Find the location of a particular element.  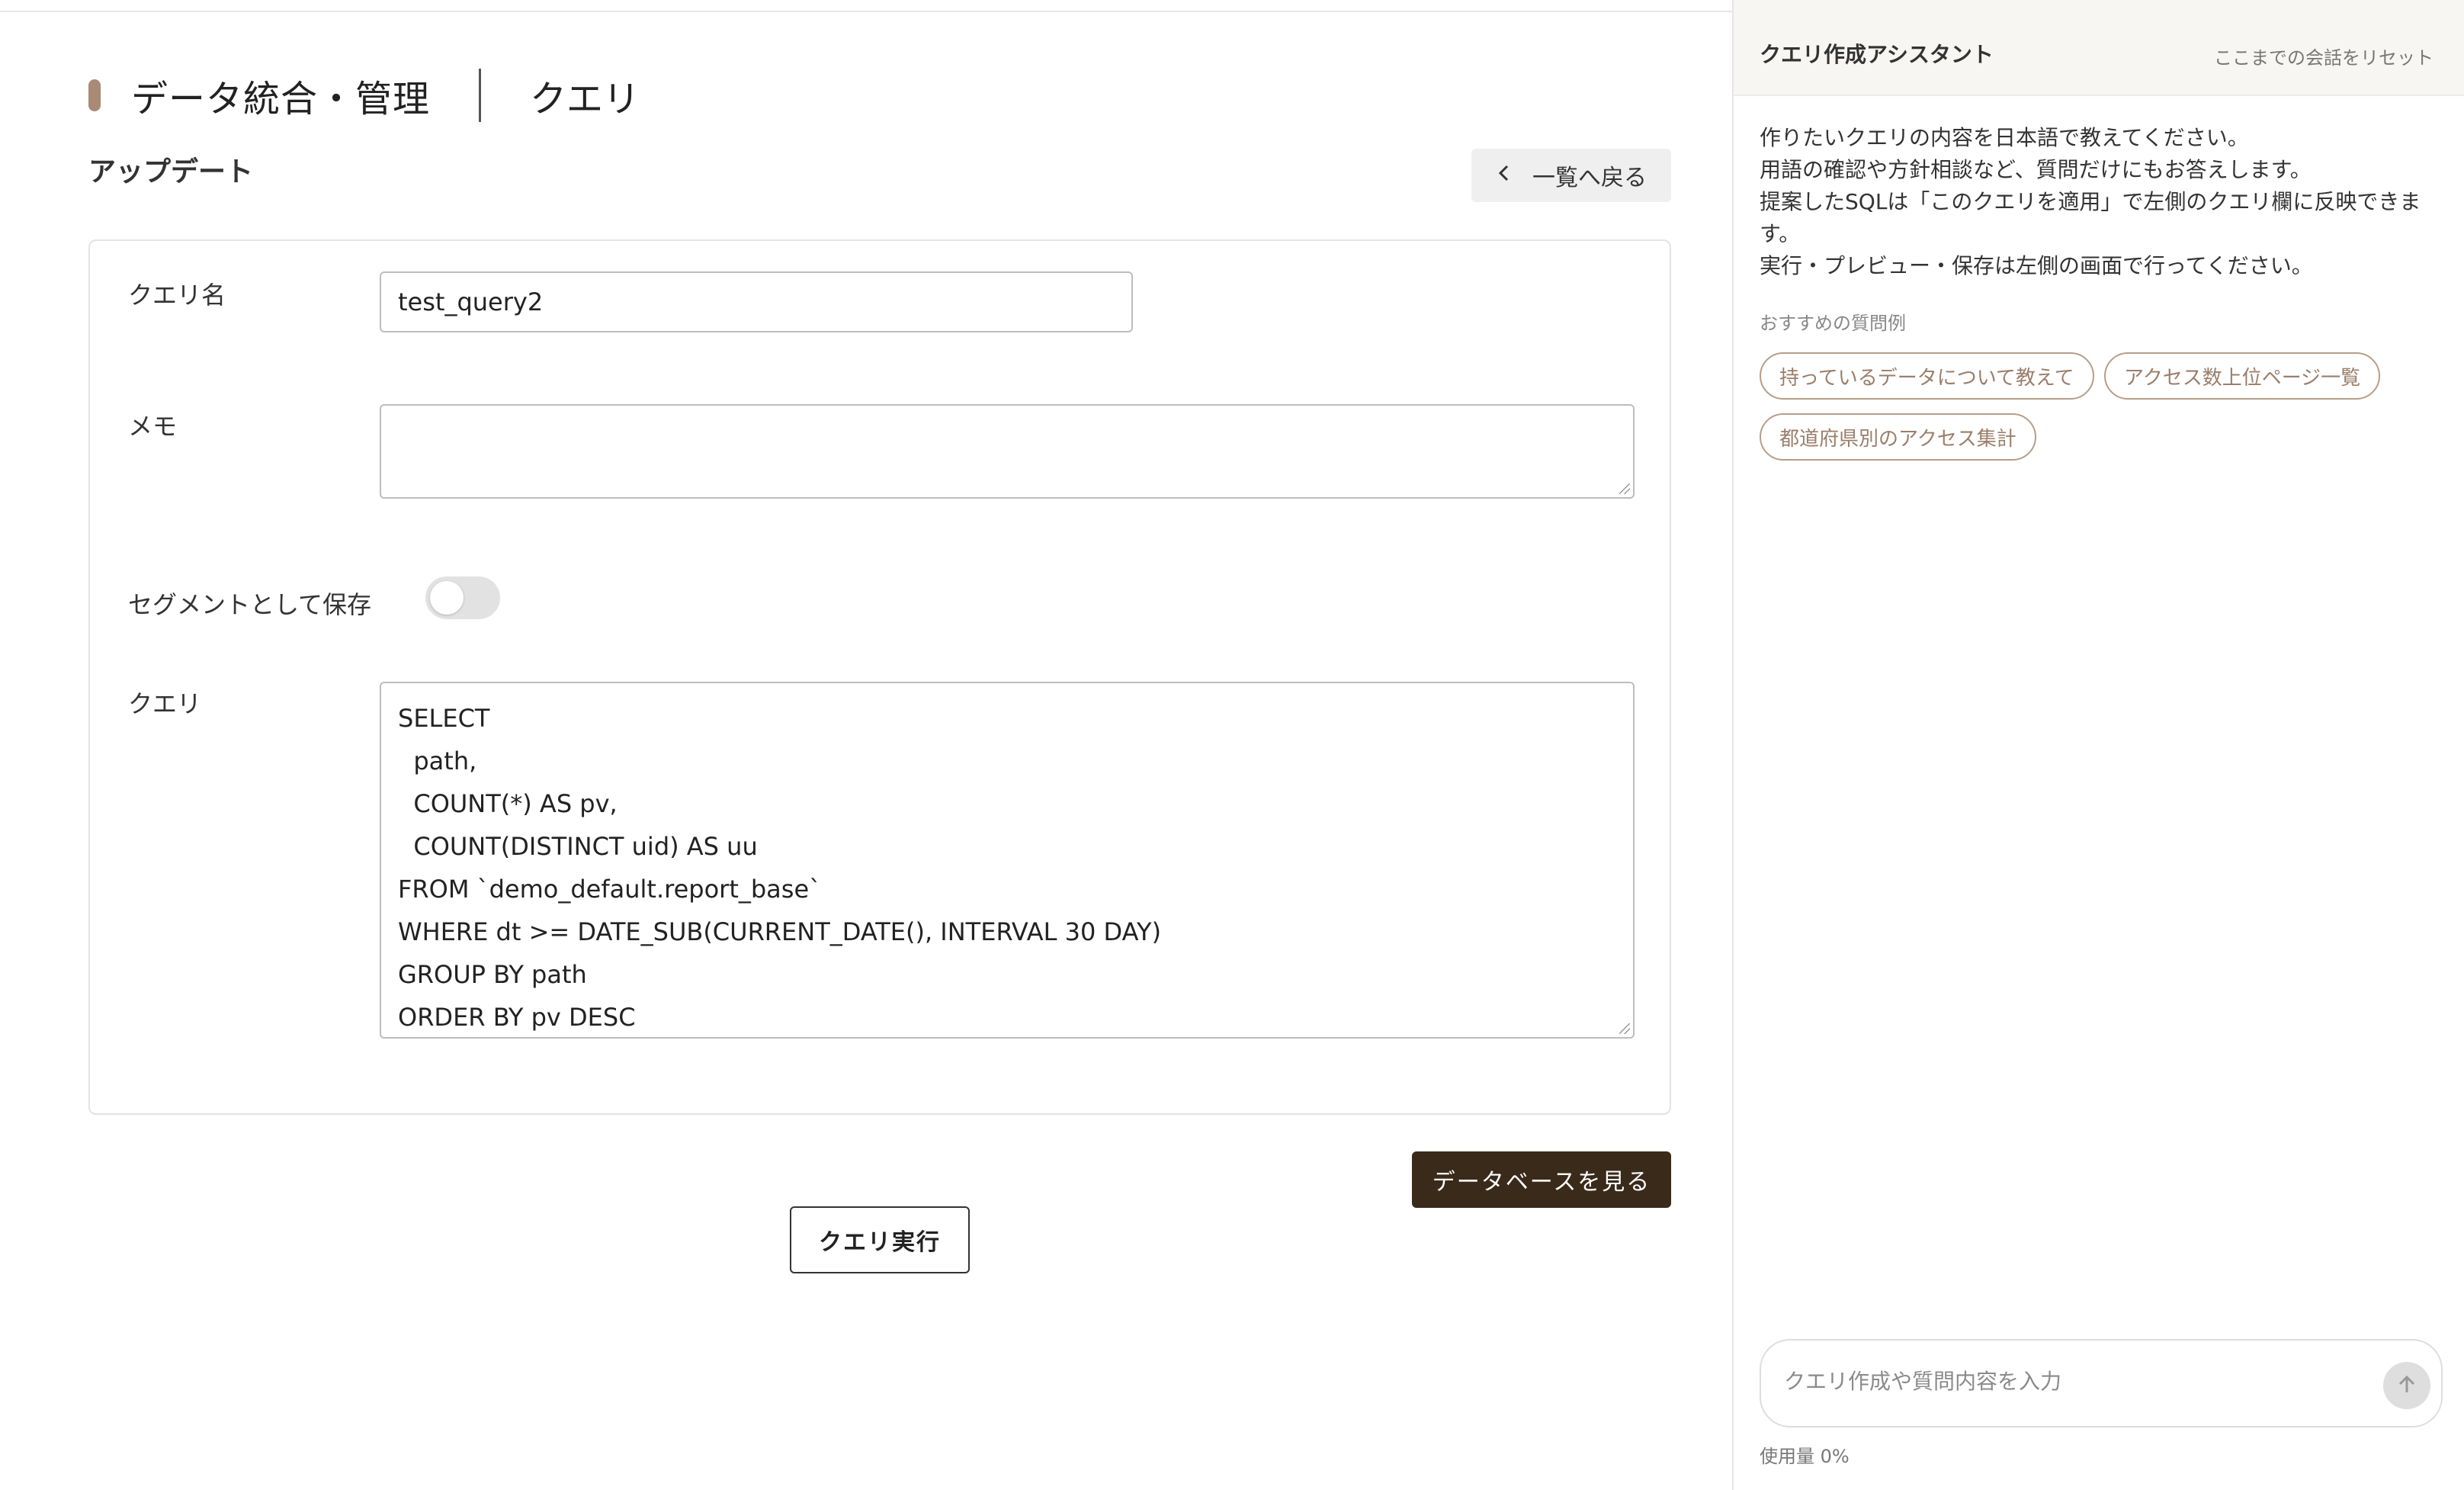

query-line: GROUP BY path is located at coordinates (493, 974).